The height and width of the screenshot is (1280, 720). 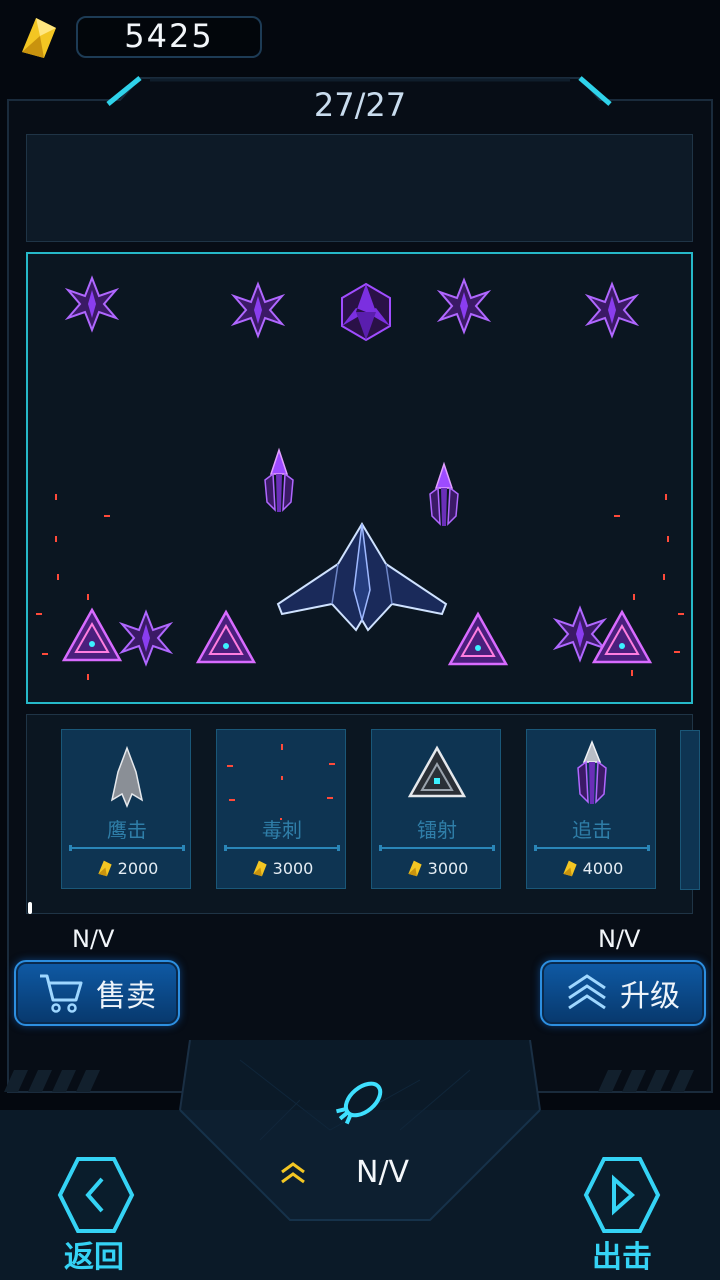 I want to click on upgrade-chevrons-icon, so click(x=587, y=992).